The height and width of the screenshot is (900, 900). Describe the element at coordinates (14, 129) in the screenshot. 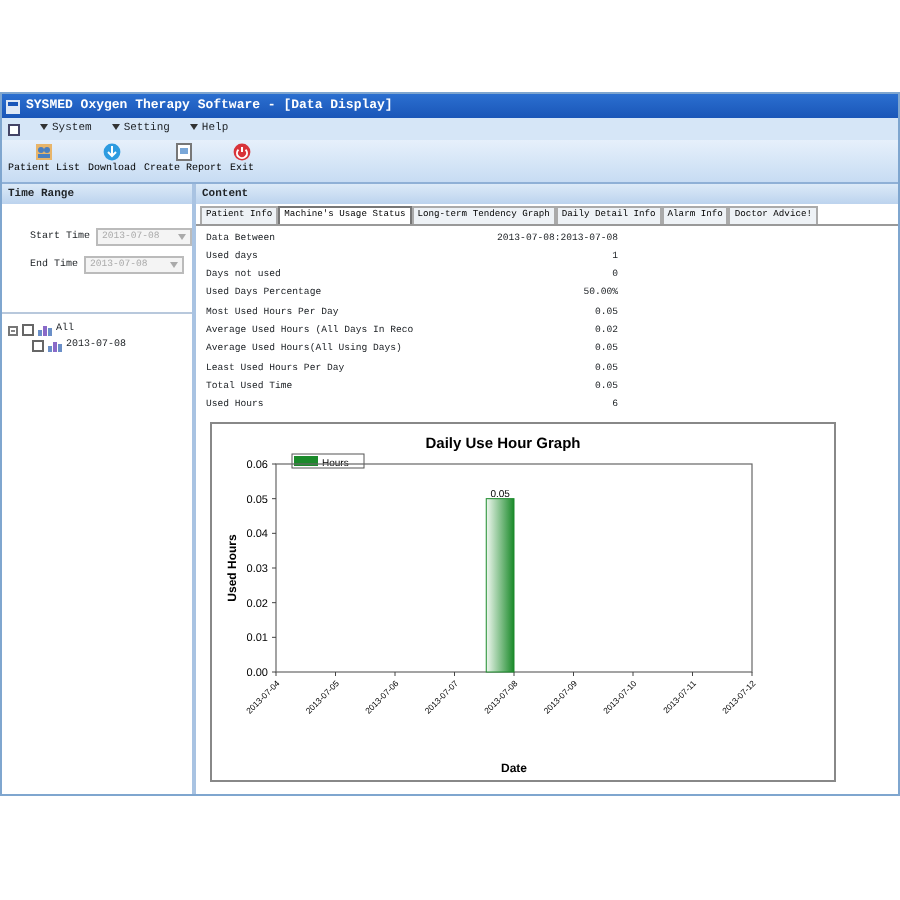

I see `window-icon` at that location.